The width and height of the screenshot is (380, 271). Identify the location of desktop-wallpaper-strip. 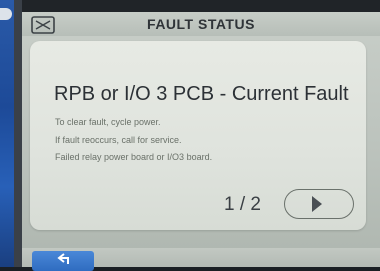
(7, 133).